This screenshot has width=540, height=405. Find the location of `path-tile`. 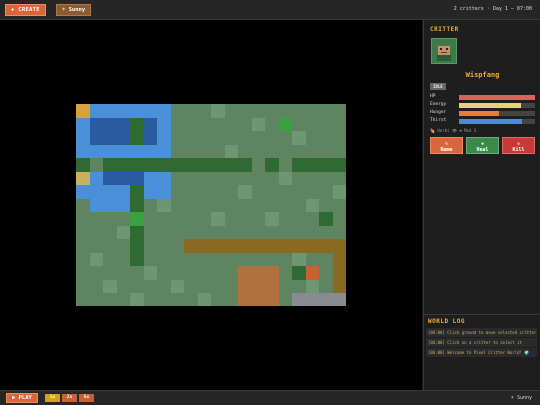

path-tile is located at coordinates (265, 246).